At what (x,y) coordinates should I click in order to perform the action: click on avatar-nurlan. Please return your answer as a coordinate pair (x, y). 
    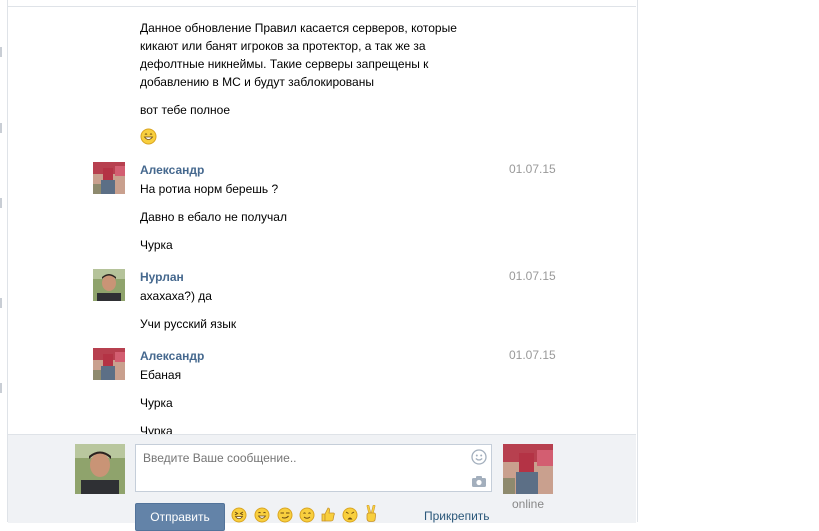
    Looking at the image, I should click on (109, 285).